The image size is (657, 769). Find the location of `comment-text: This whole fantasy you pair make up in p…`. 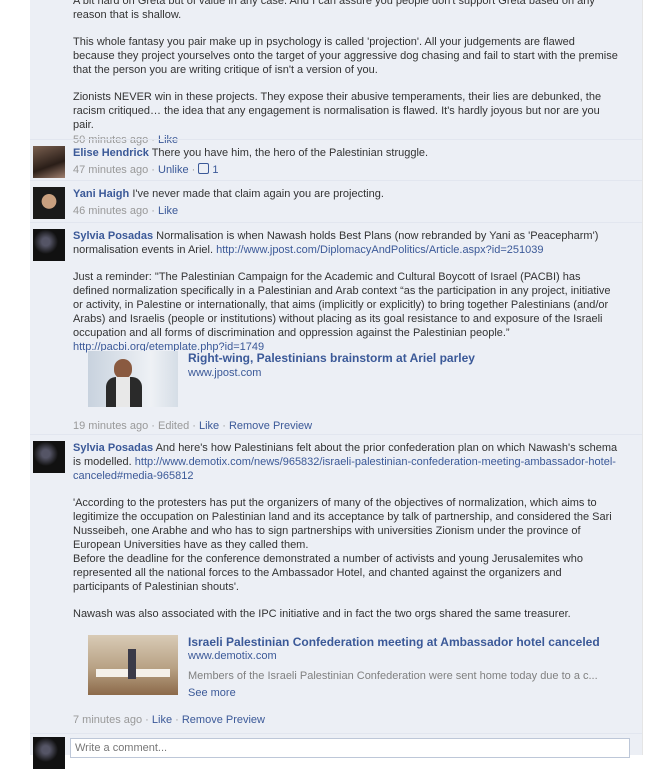

comment-text: This whole fantasy you pair make up in p… is located at coordinates (345, 56).